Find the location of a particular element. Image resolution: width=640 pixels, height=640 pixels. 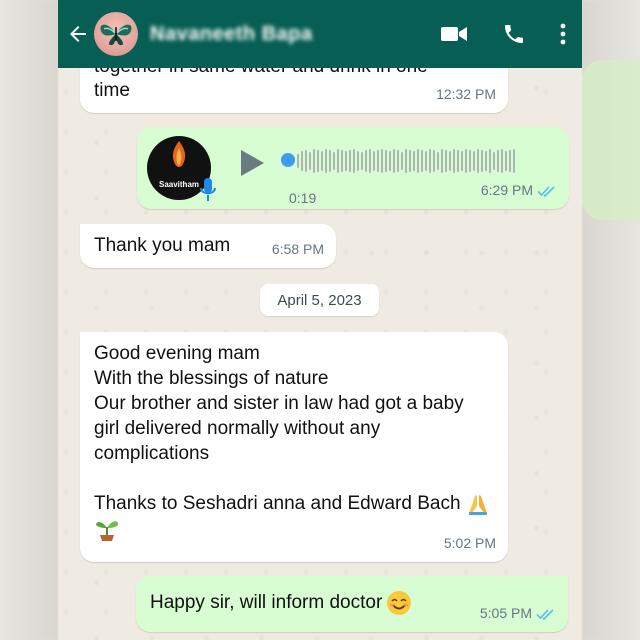

message-time: 5:02 PM is located at coordinates (470, 543).